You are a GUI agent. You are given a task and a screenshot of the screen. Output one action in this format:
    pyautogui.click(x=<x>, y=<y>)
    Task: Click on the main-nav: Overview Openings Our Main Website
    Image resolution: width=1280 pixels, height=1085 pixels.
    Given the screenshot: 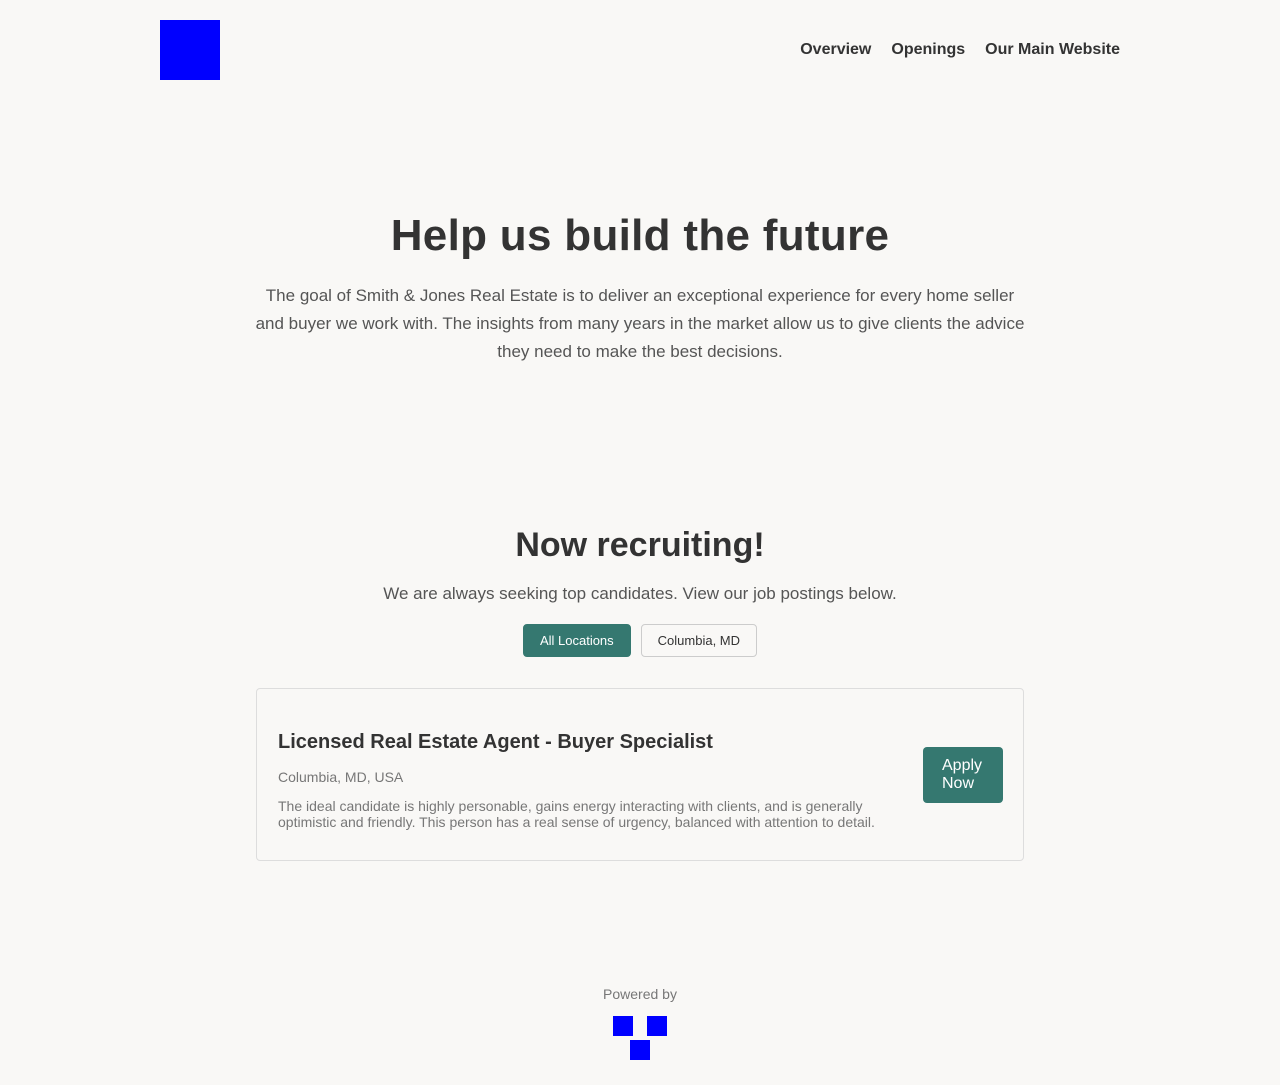 What is the action you would take?
    pyautogui.click(x=960, y=50)
    